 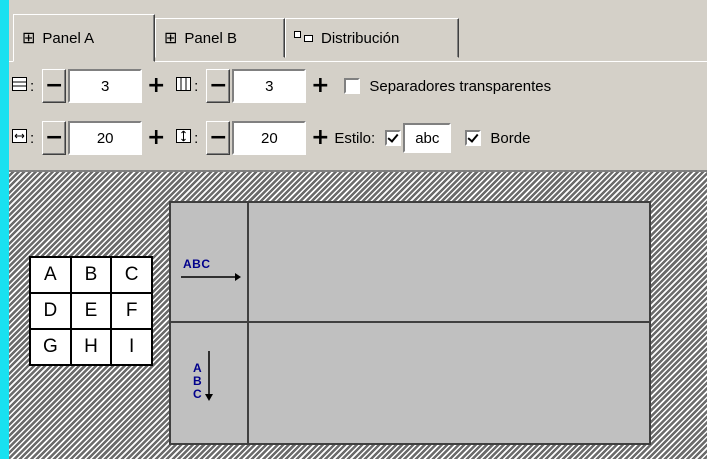 I want to click on tab-strip: ⊞ Panel A ⊞ Panel B Distribución, so click(x=358, y=31).